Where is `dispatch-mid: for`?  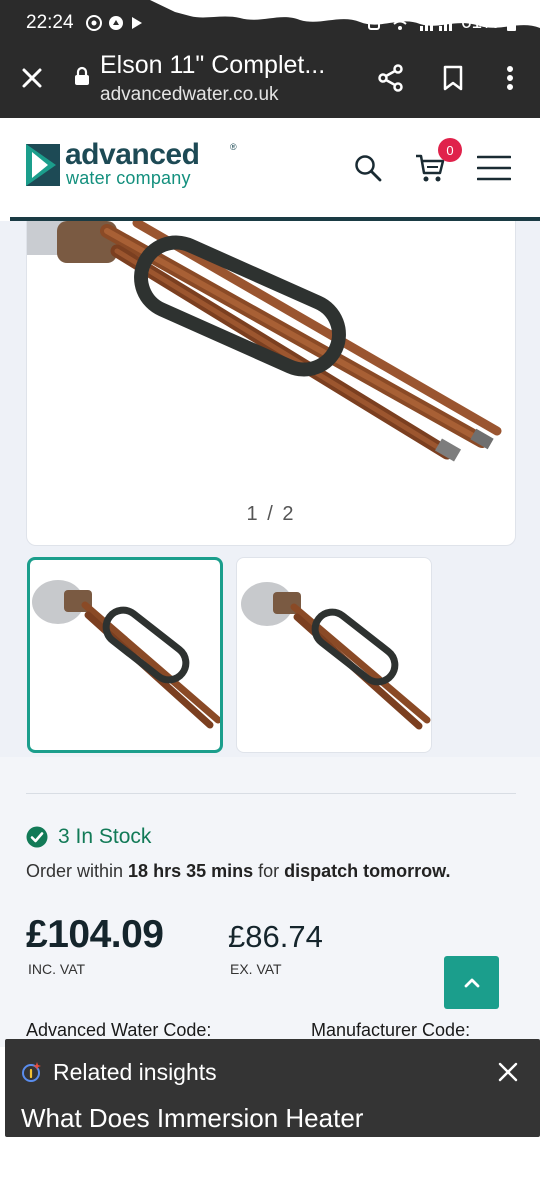
dispatch-mid: for is located at coordinates (269, 871).